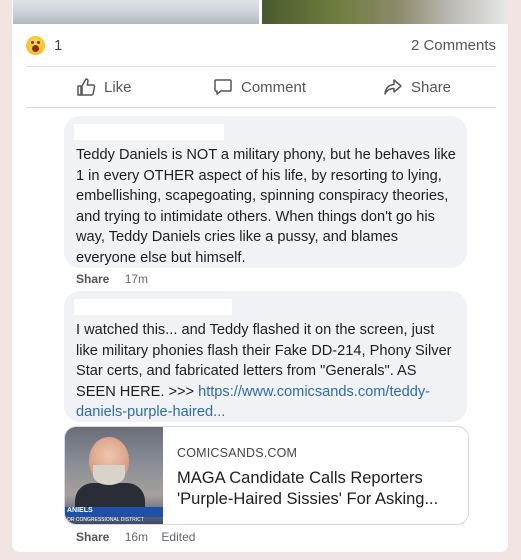 The width and height of the screenshot is (521, 560). I want to click on thumbnail-caption: ANIELS, so click(80, 510).